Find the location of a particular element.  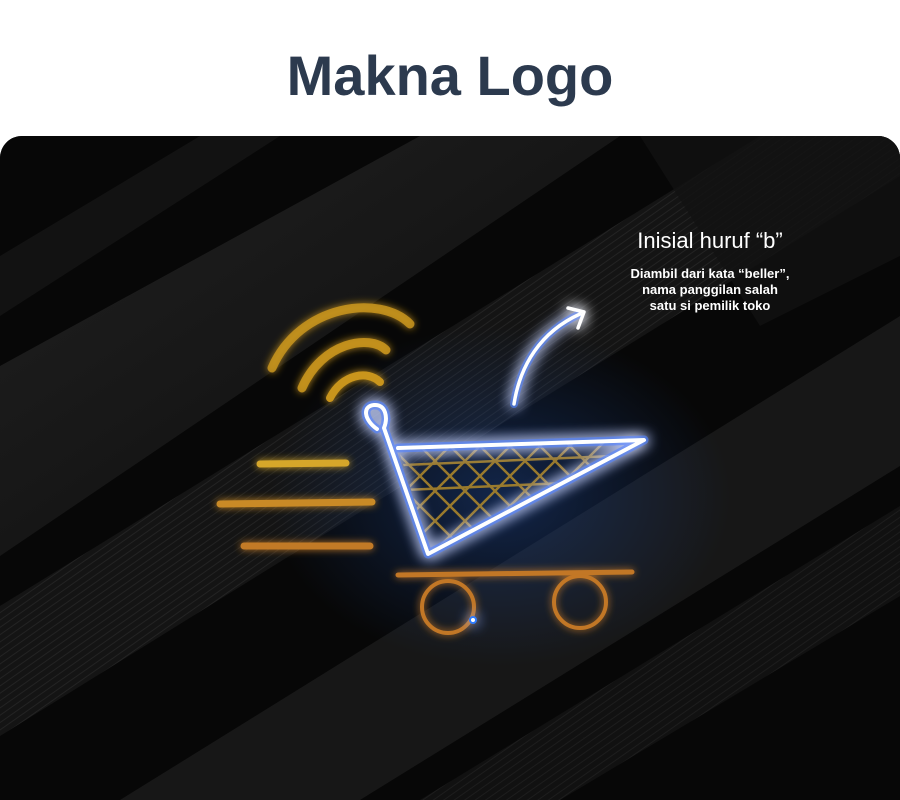

annotation-title: Inisial huruf “b” is located at coordinates (710, 240).